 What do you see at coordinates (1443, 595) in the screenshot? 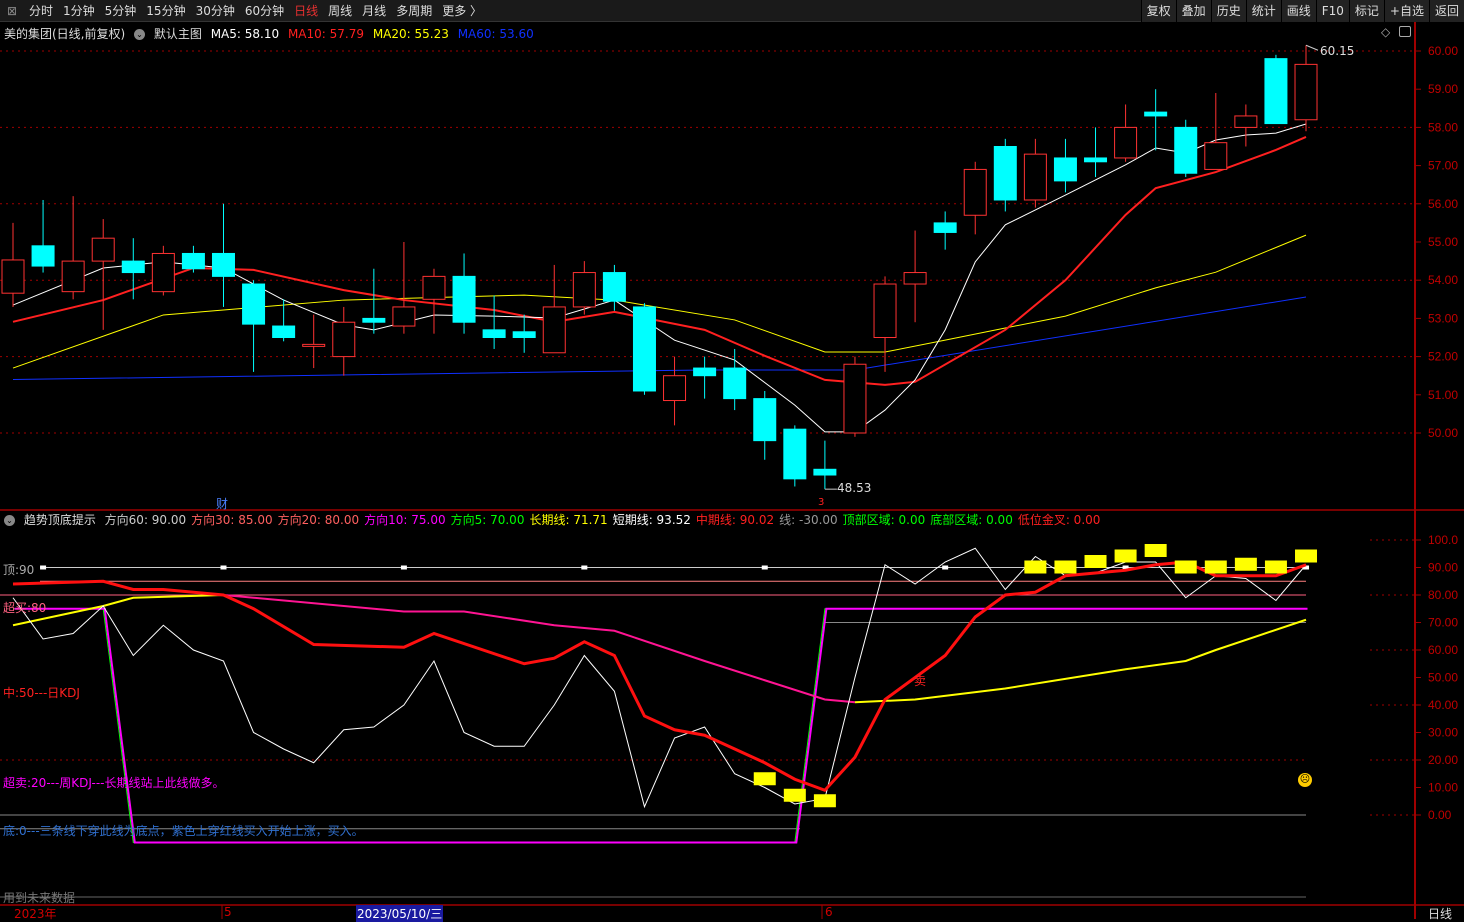
I see `indicator-axis-label: 80.00` at bounding box center [1443, 595].